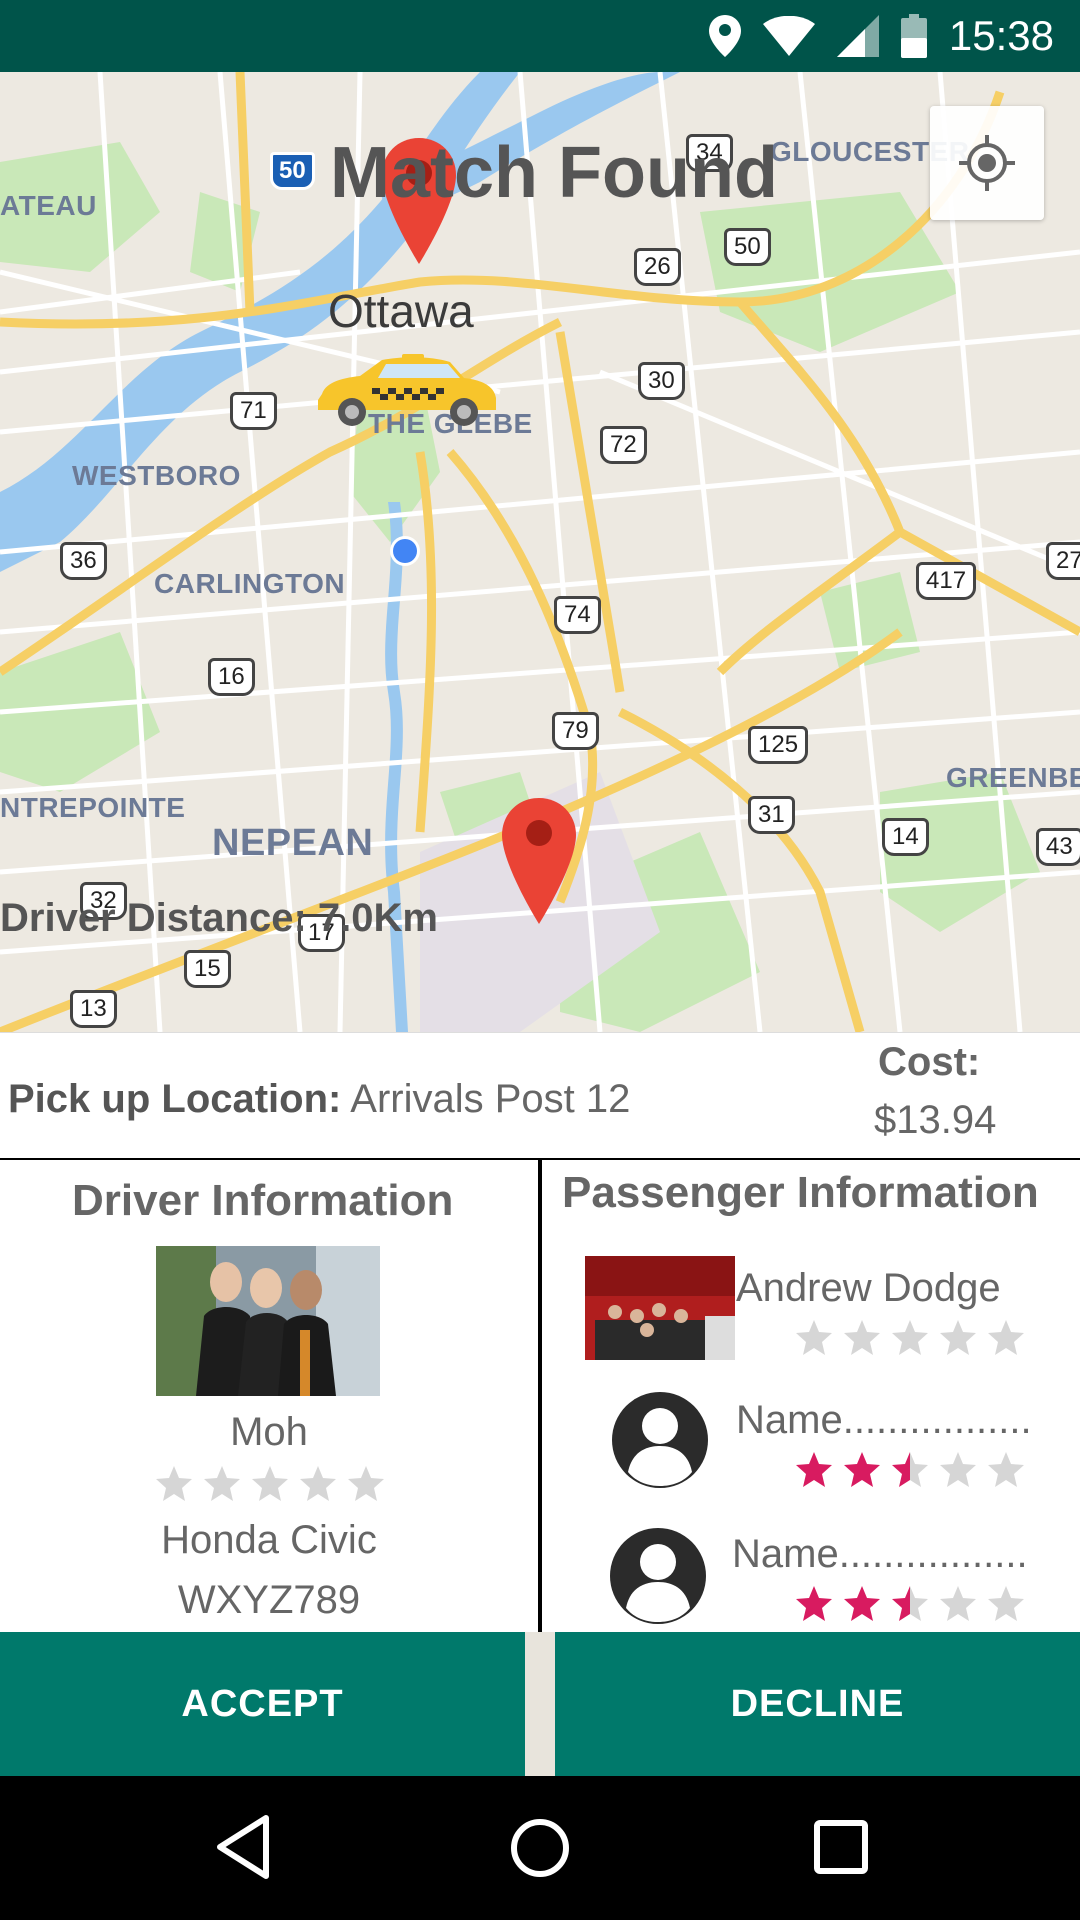  I want to click on highway-shield: 31, so click(771, 815).